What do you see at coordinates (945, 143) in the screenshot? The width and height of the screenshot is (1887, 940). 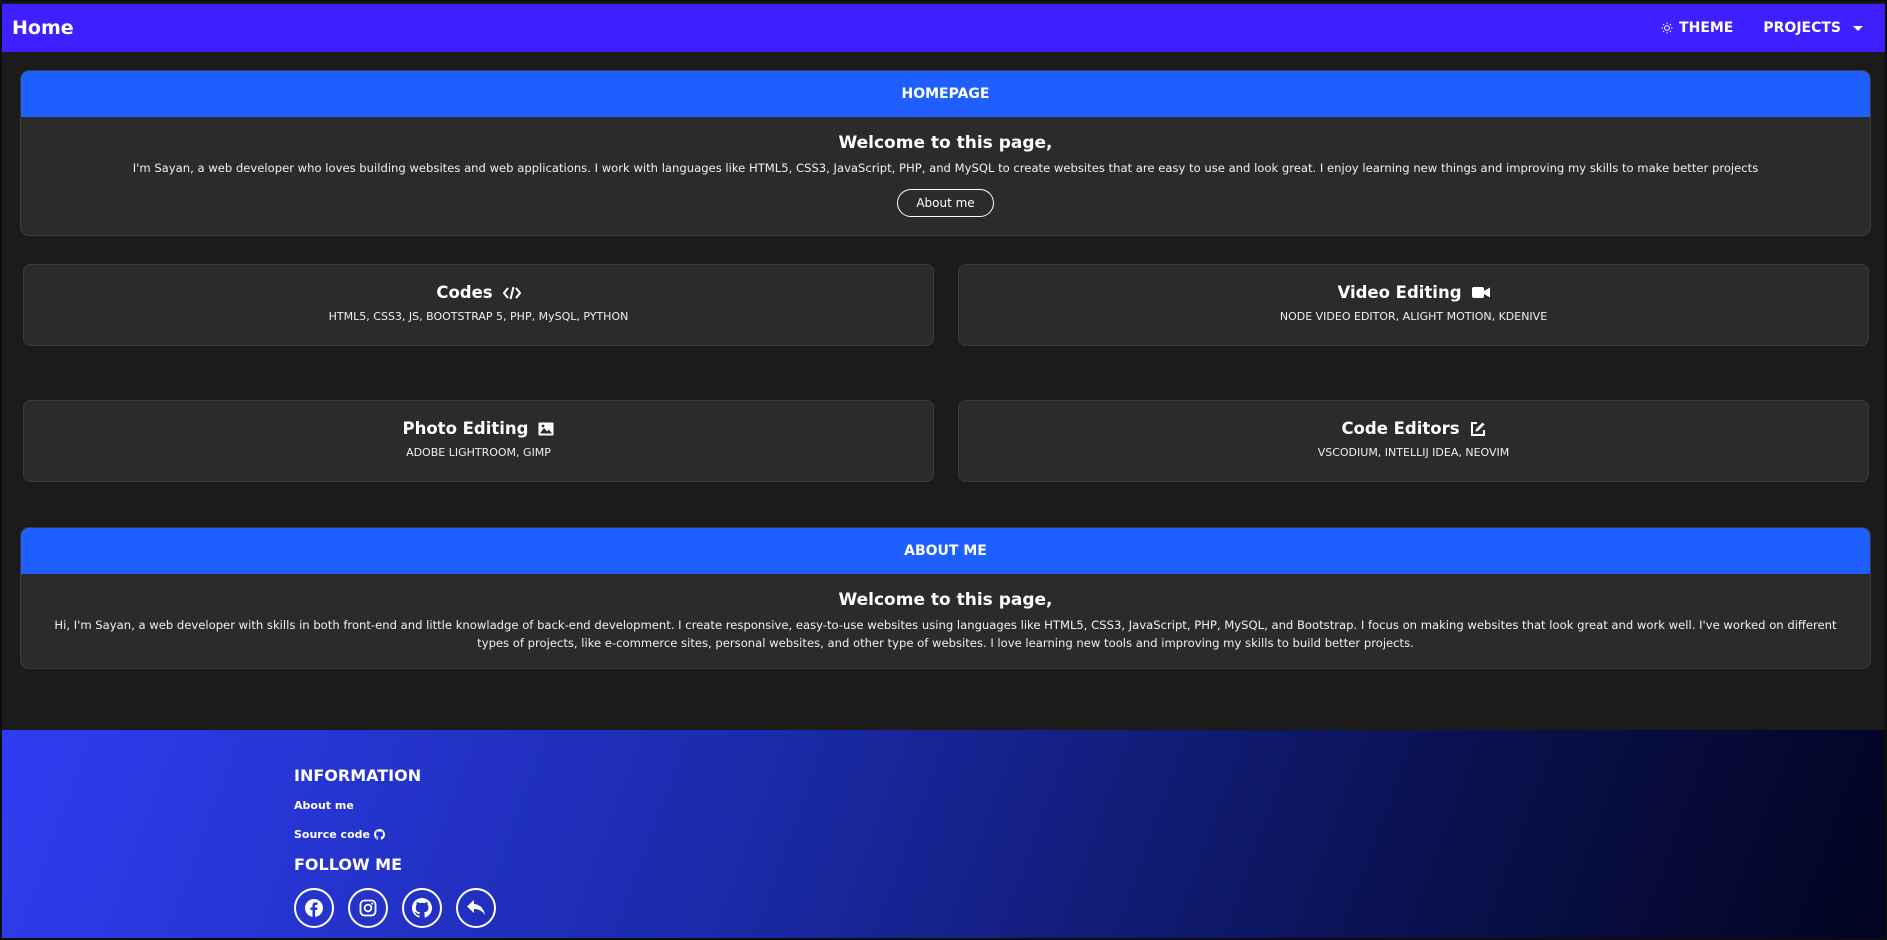 I see `homepage-title: Welcome to this page,` at bounding box center [945, 143].